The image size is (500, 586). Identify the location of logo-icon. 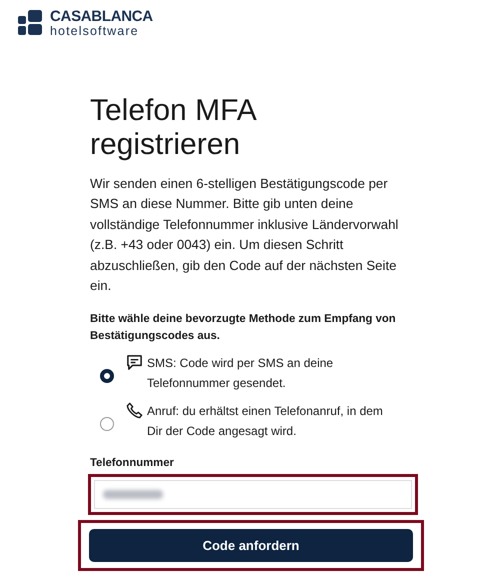
(31, 23).